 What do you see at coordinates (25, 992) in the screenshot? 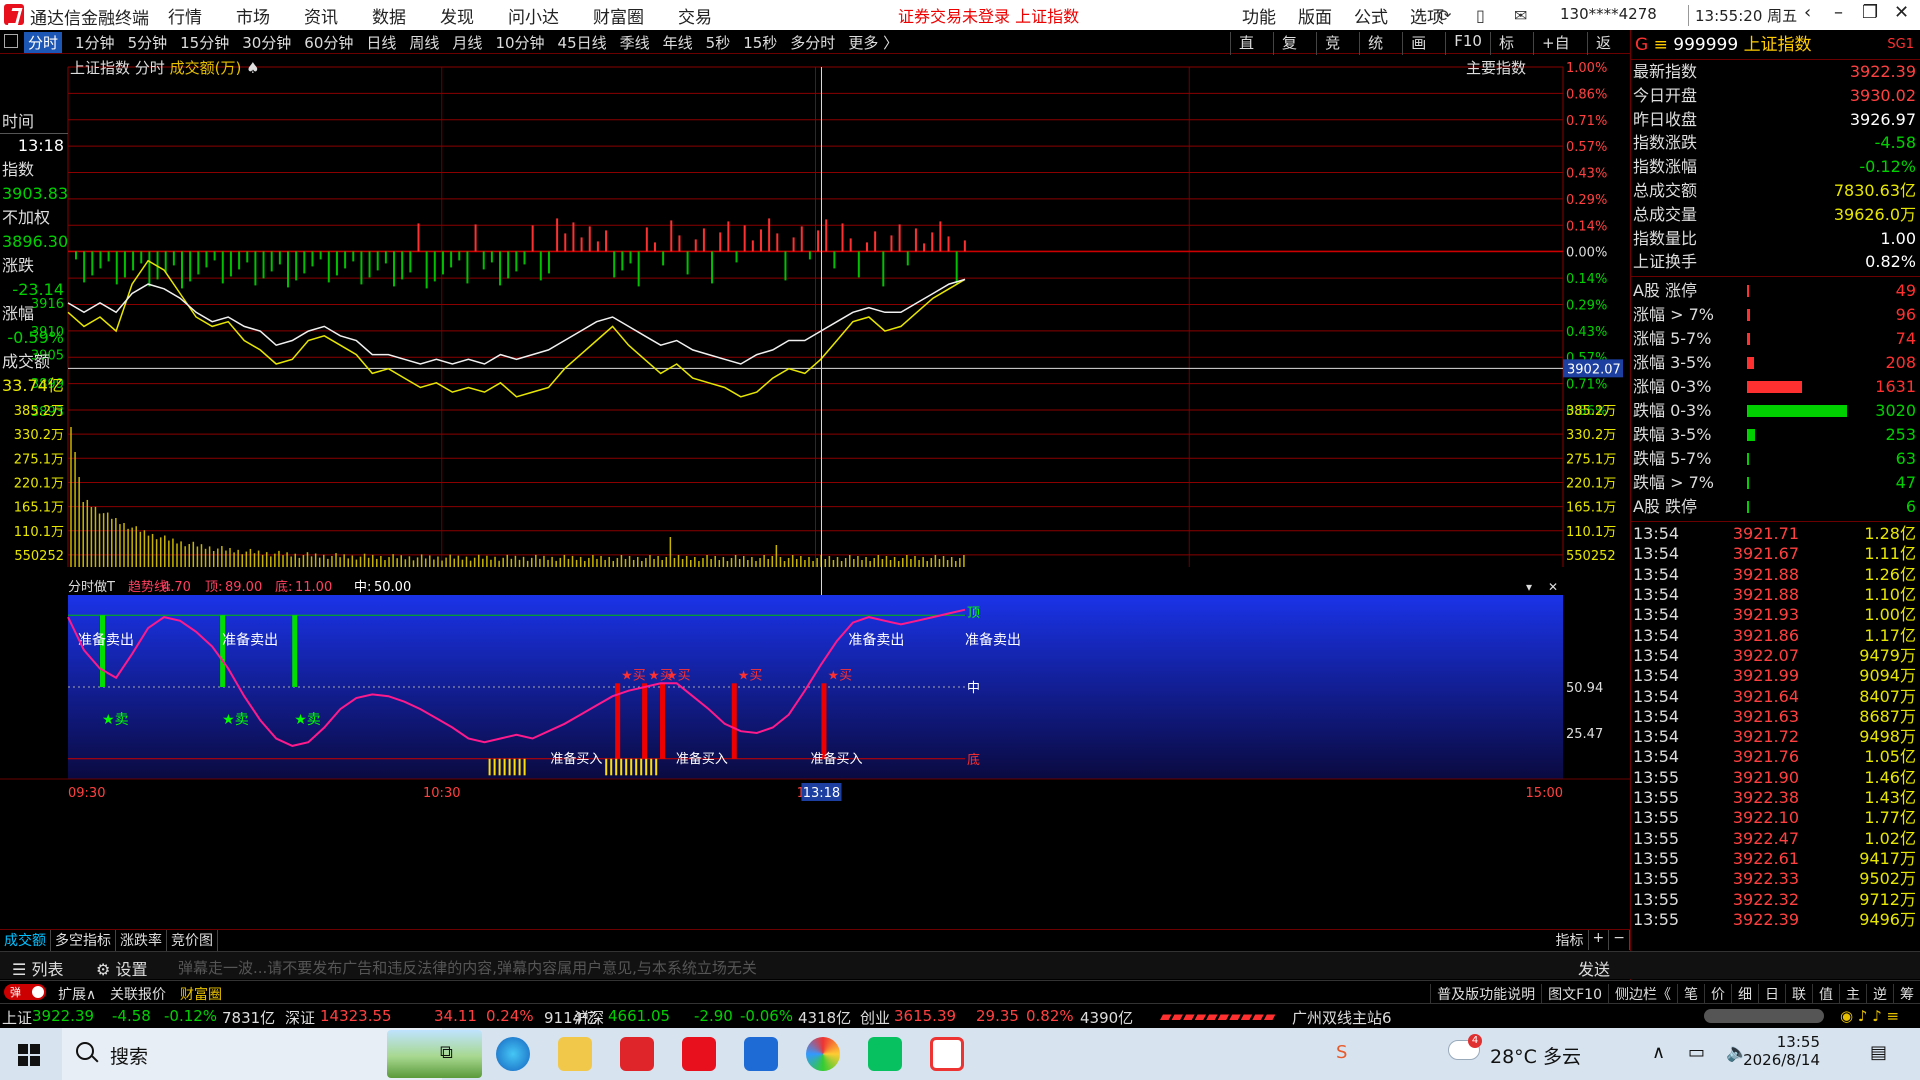
I see `danmaku-toggle: 弹` at bounding box center [25, 992].